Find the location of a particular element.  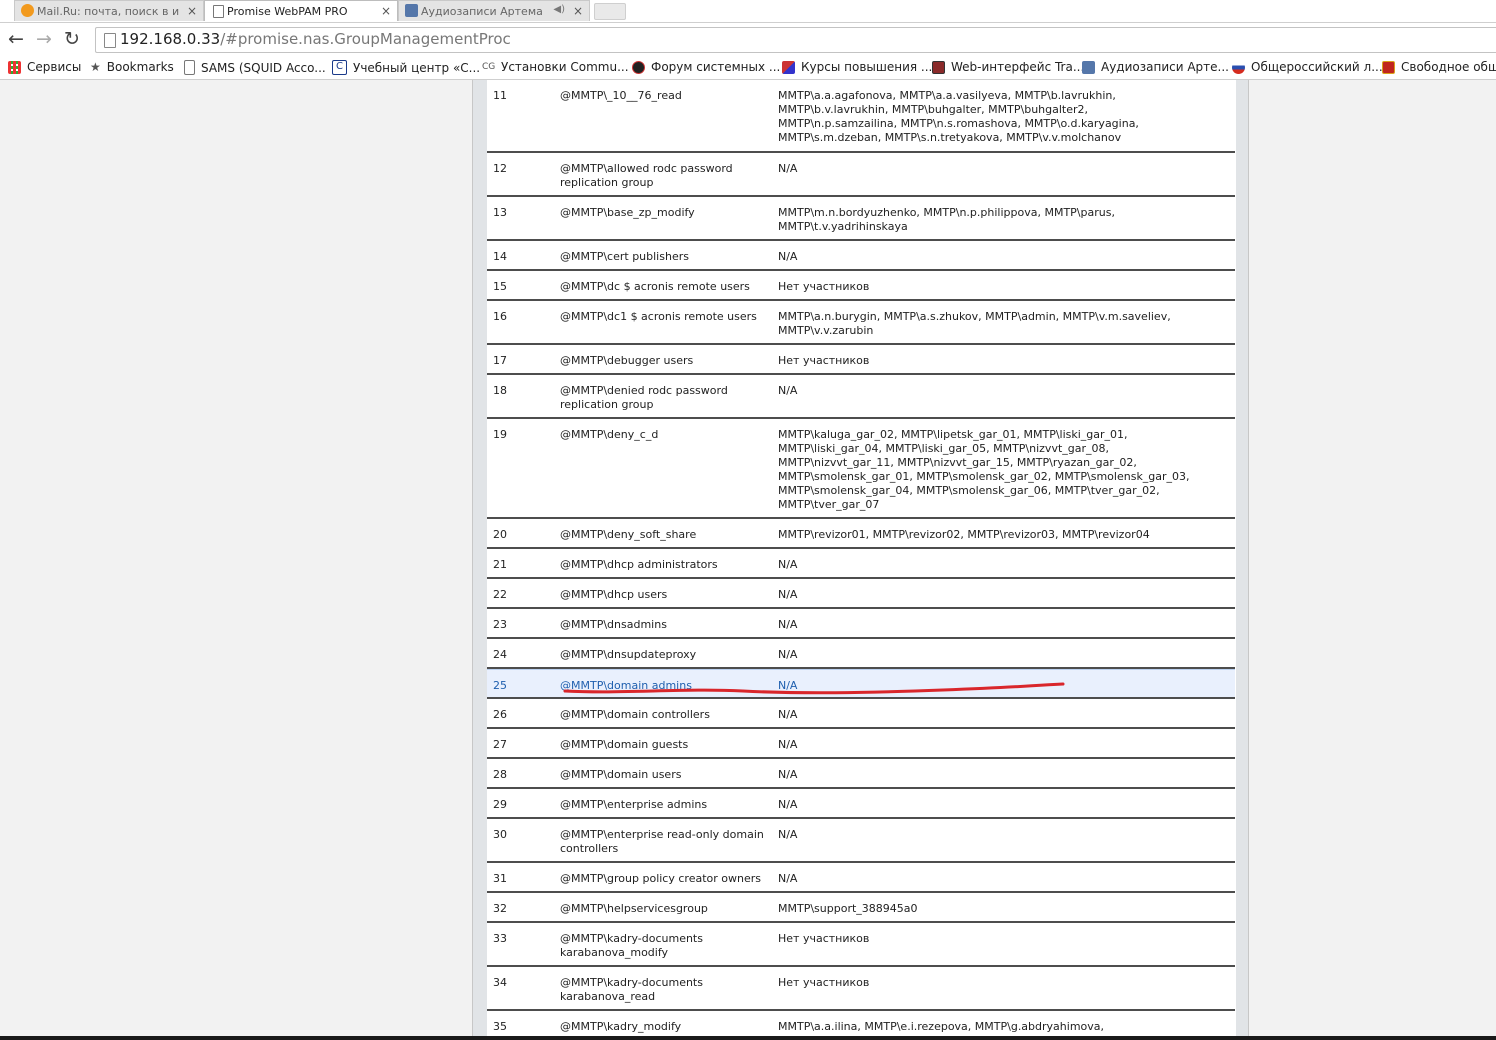

panel-border-right is located at coordinates (1242, 560).